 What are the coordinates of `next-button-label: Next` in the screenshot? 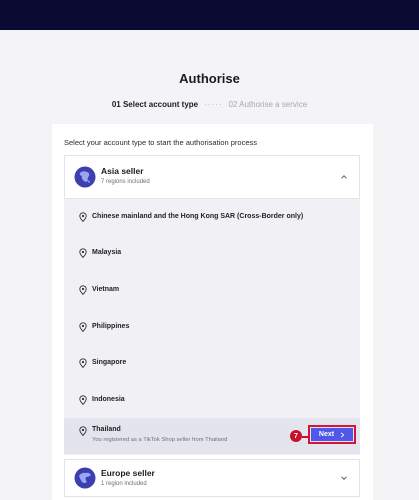 It's located at (326, 434).